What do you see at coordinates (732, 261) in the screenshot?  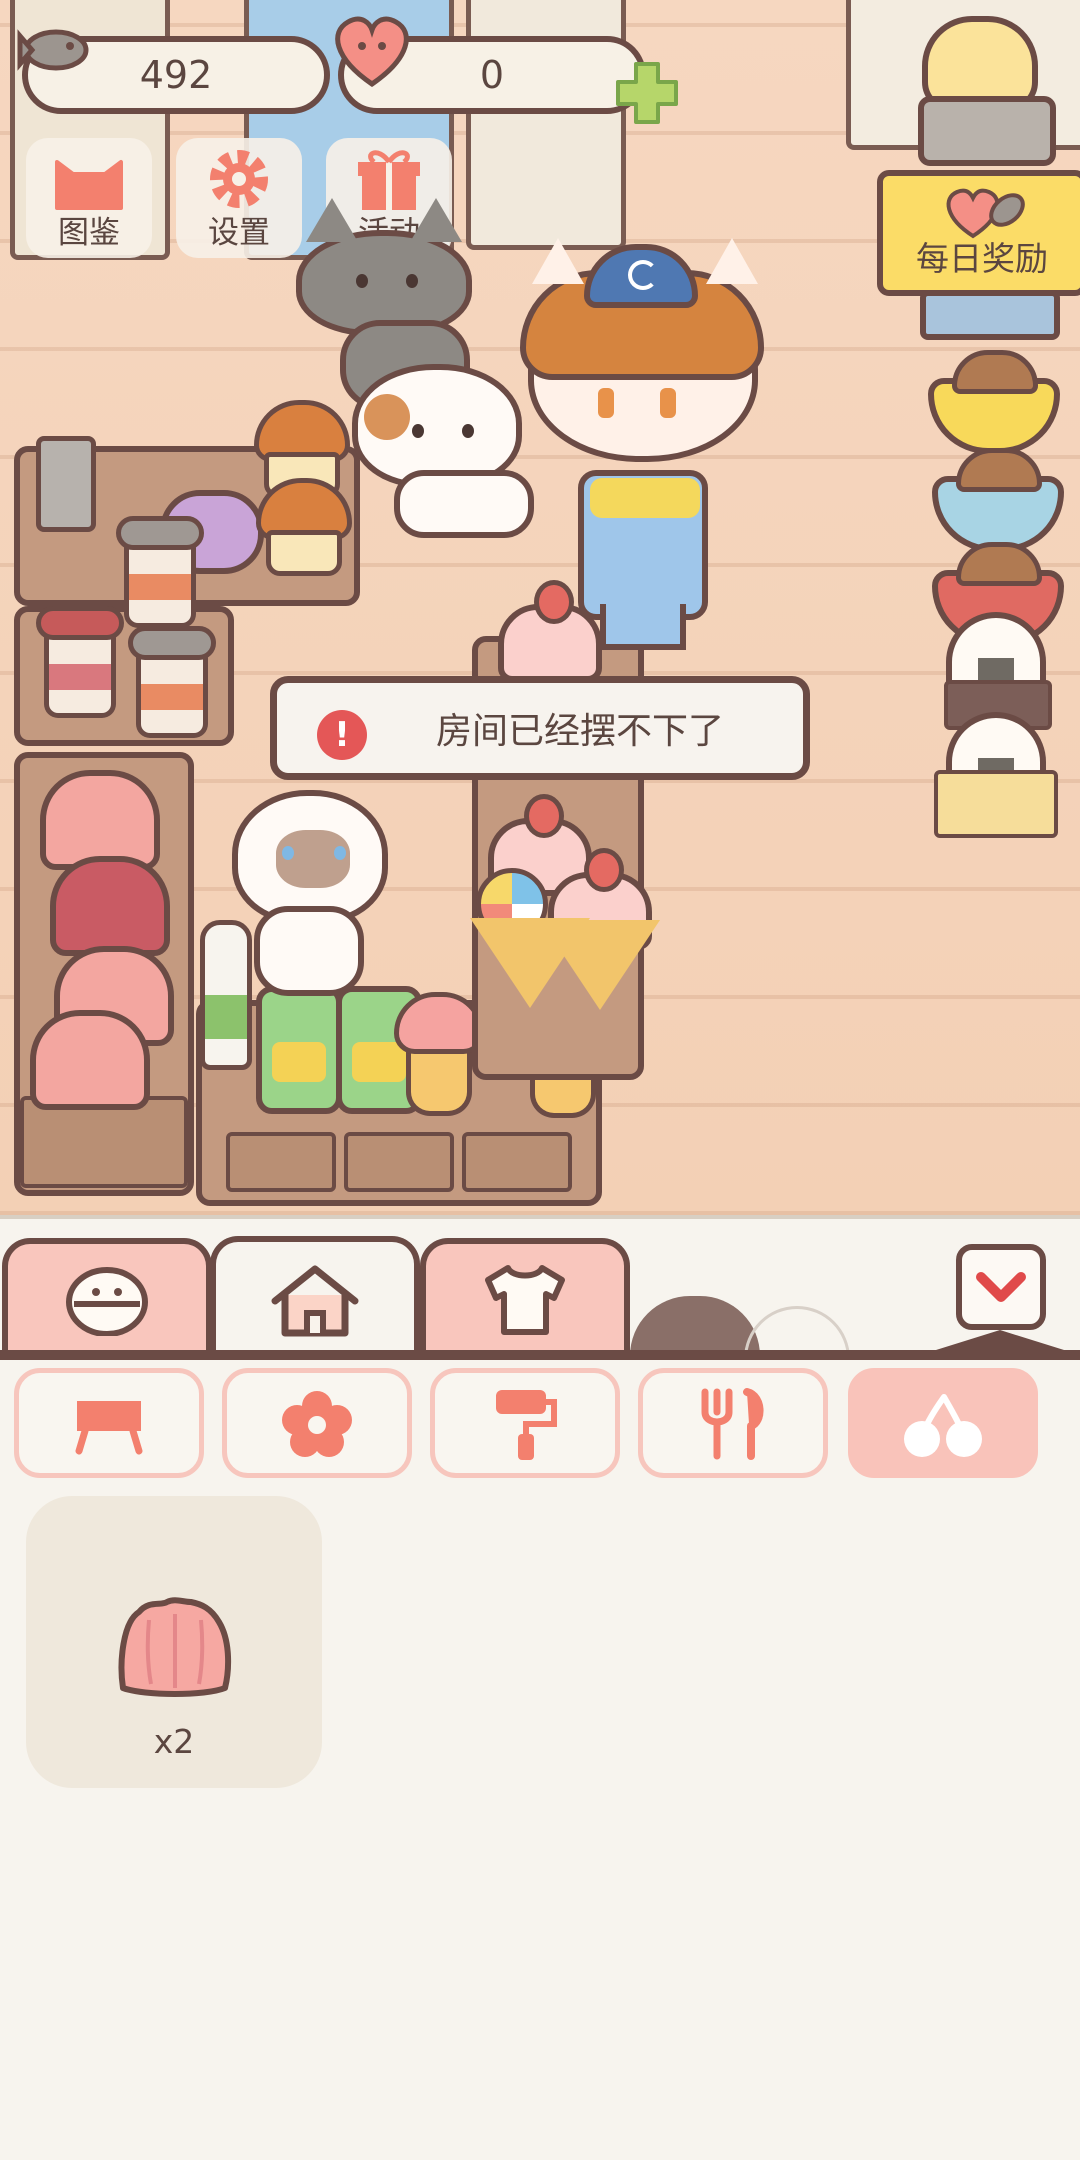 I see `boy-cat-ear-right` at bounding box center [732, 261].